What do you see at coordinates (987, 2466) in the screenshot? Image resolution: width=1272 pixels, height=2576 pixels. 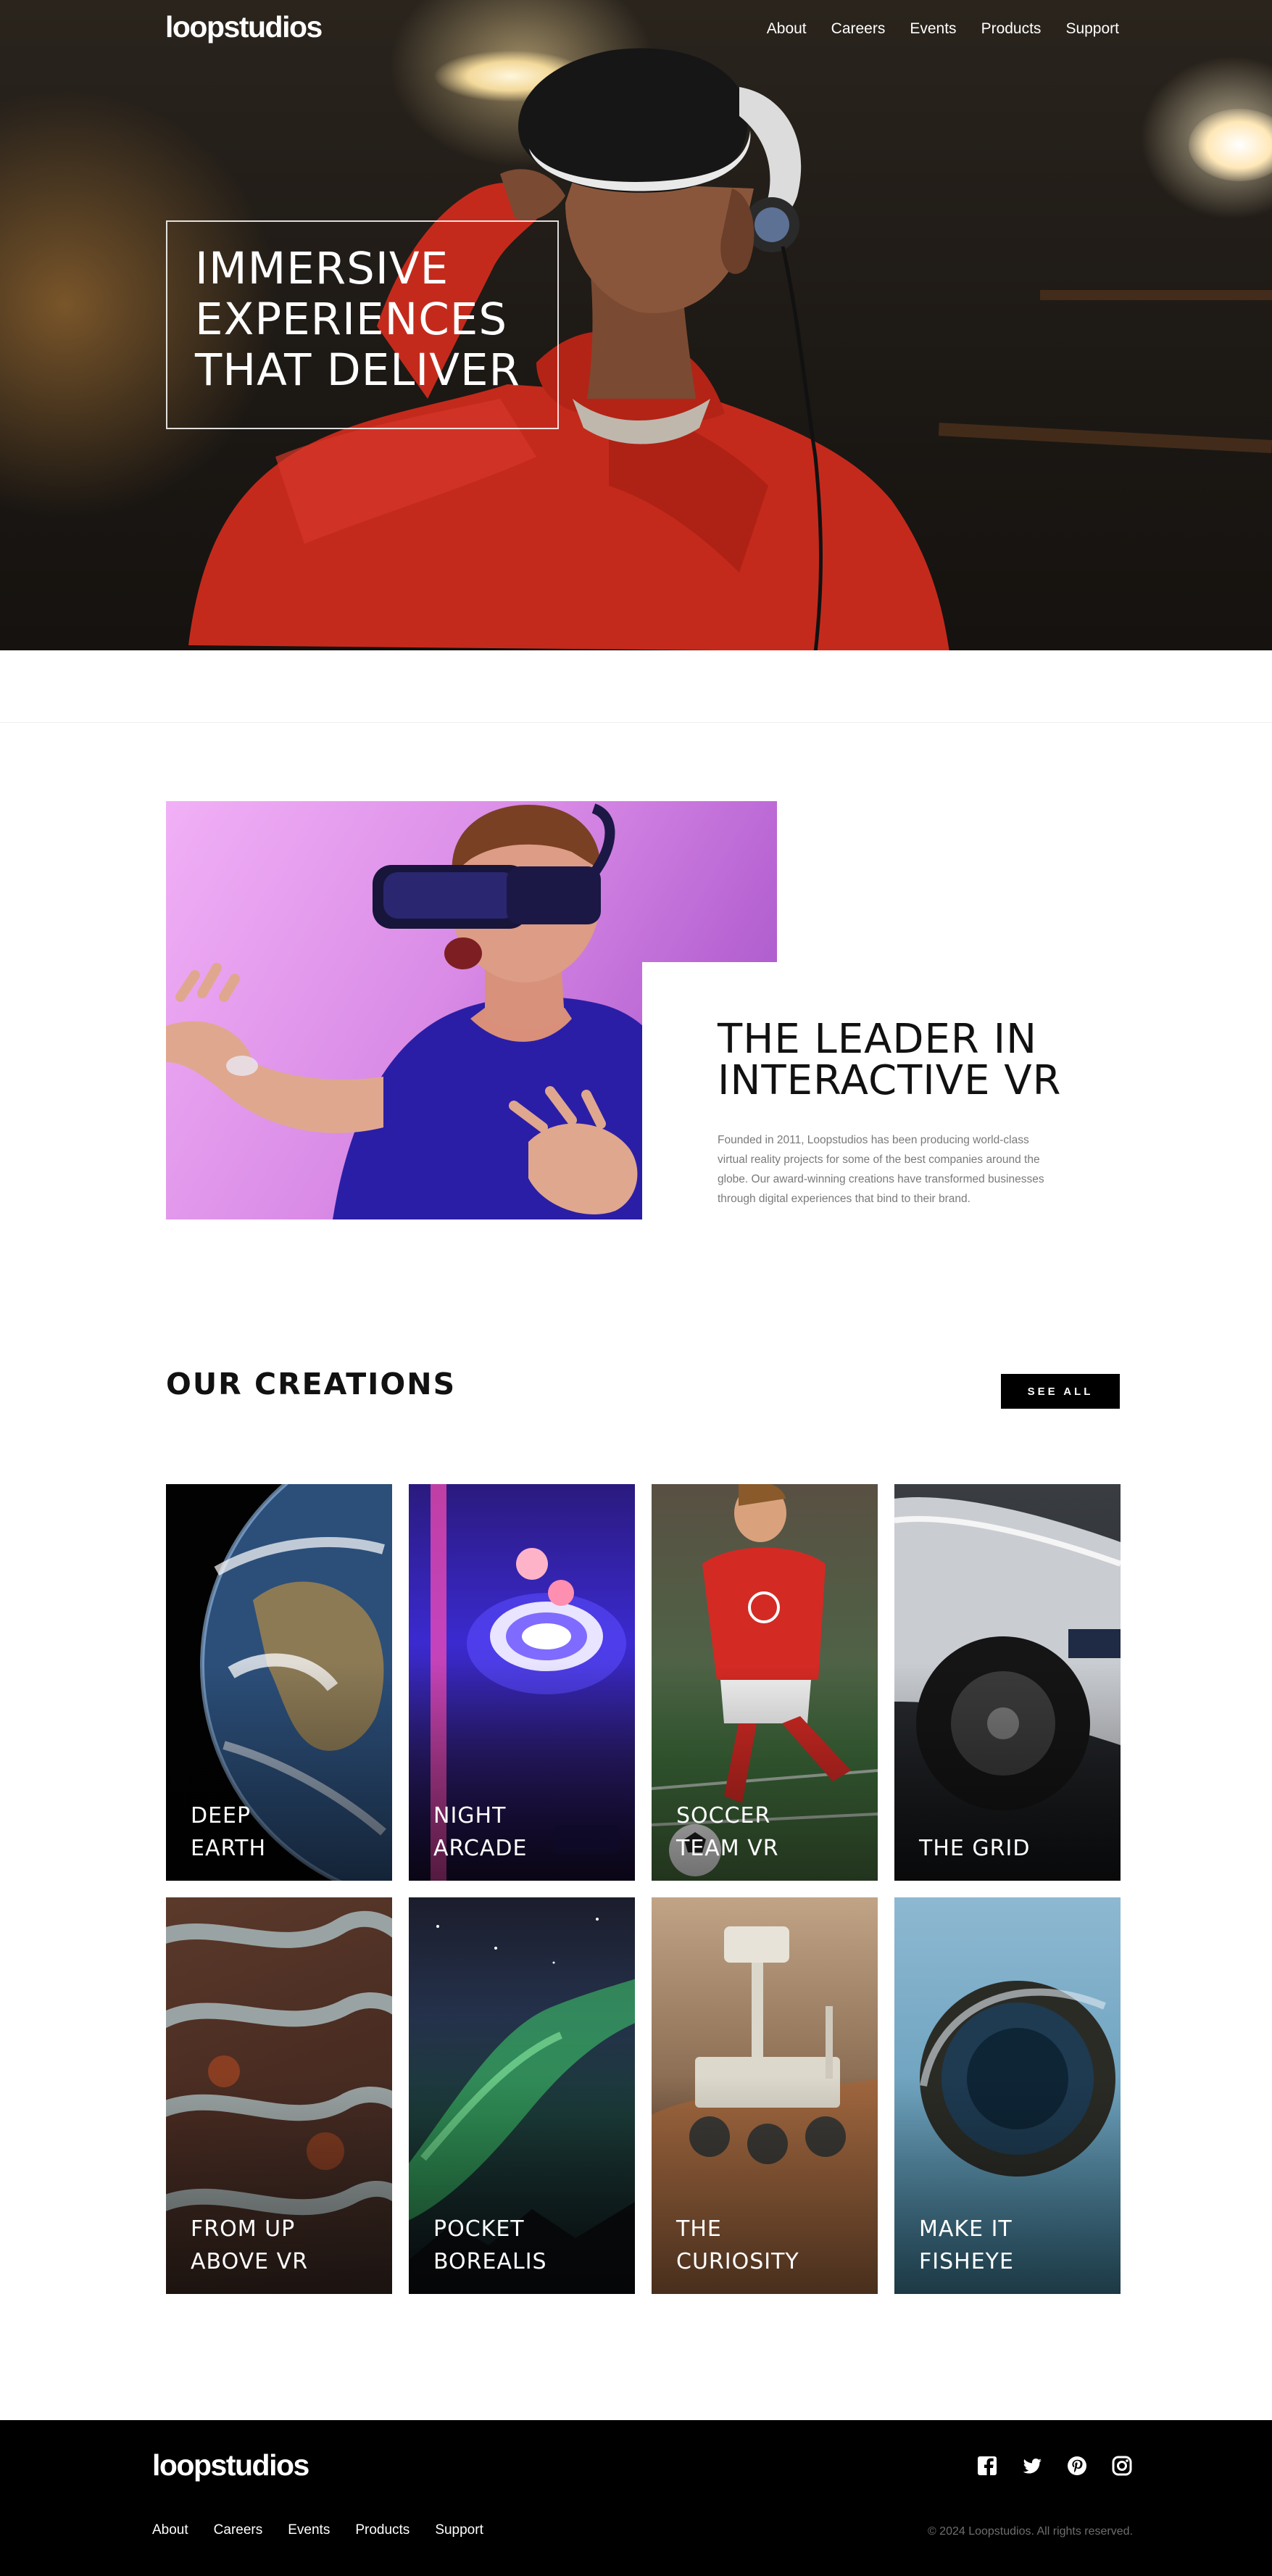 I see `facebook-icon` at bounding box center [987, 2466].